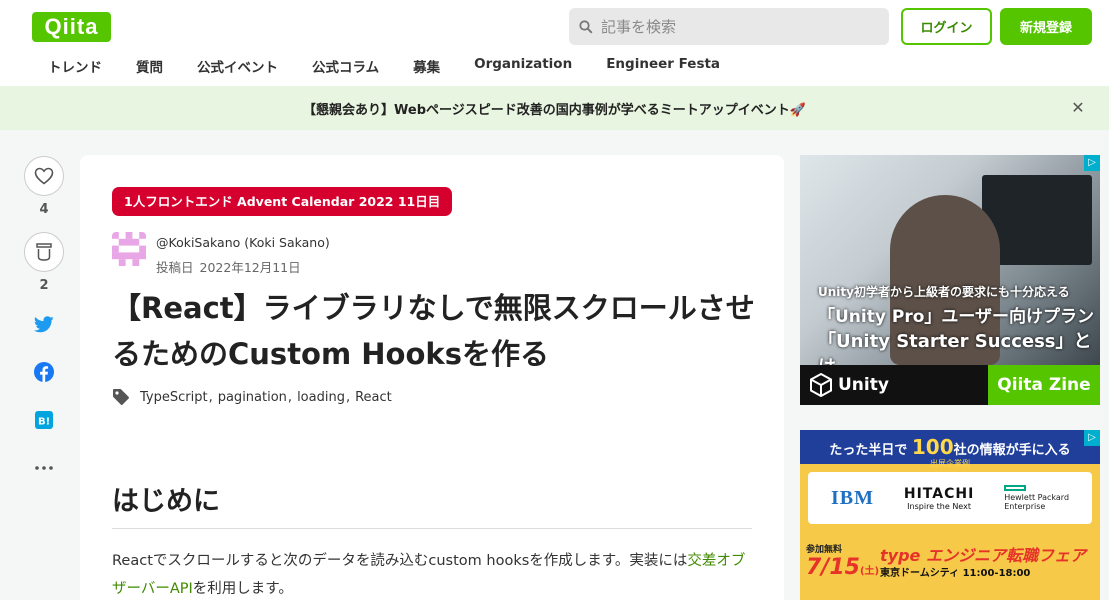 The width and height of the screenshot is (1109, 600). I want to click on unity-brand: Unity, so click(849, 385).